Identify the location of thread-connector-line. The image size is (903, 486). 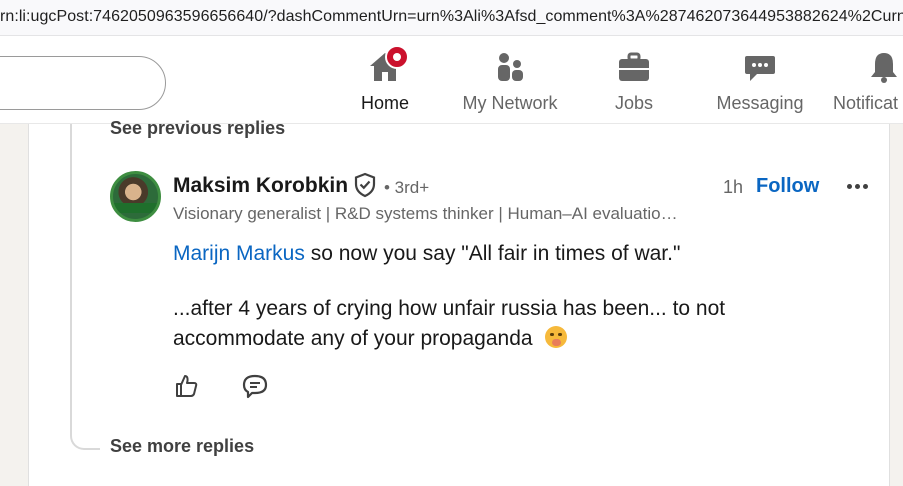
(85, 287).